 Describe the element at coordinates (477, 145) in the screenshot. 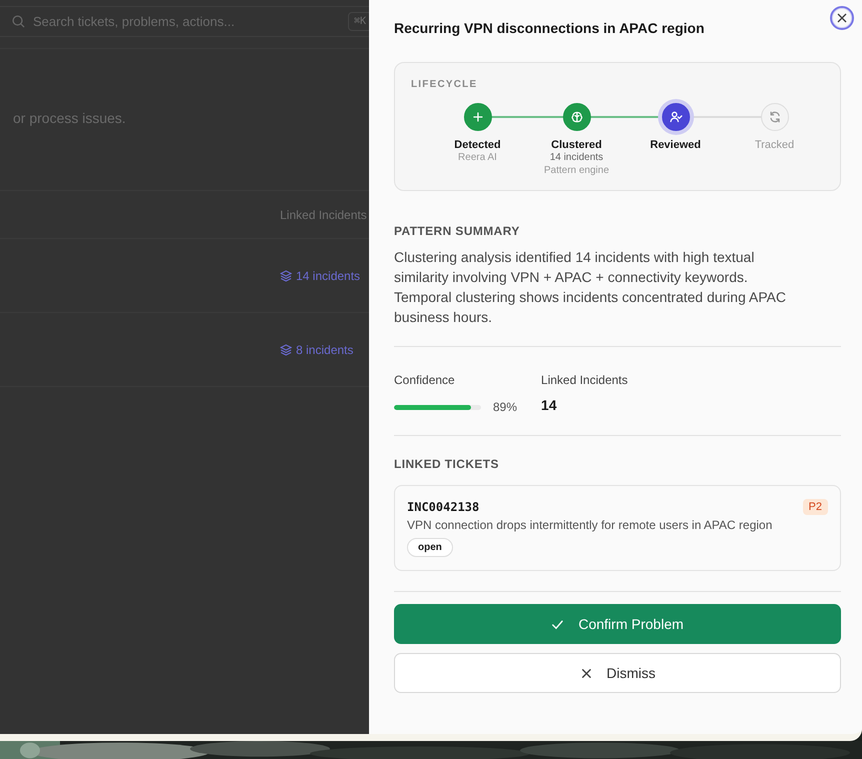

I see `stage-label: Detected` at that location.